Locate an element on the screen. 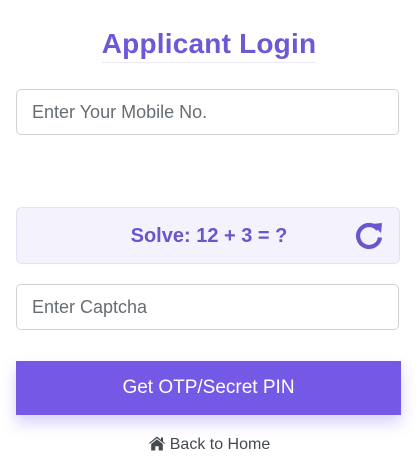 The height and width of the screenshot is (461, 418). back-to-home-label: Back to Home is located at coordinates (220, 444).